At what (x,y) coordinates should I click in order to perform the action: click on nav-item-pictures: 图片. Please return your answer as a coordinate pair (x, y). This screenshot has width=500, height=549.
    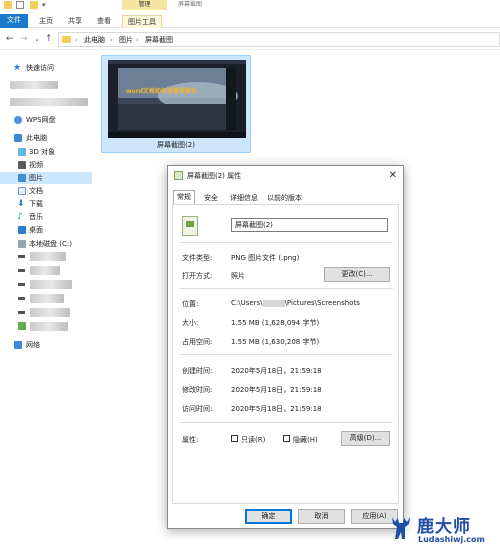
    Looking at the image, I should click on (46, 178).